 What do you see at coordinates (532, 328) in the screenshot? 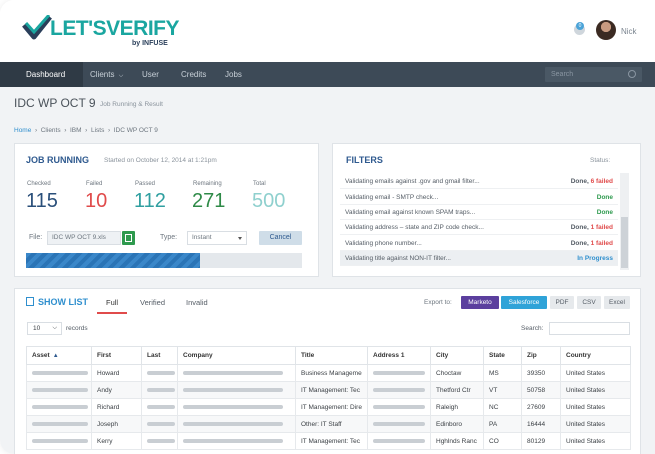
I see `list-search-label: Search:` at bounding box center [532, 328].